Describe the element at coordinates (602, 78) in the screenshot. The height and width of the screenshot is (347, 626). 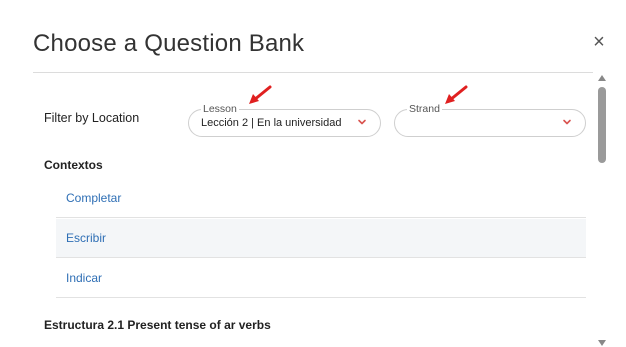
I see `scroll-up-icon` at that location.